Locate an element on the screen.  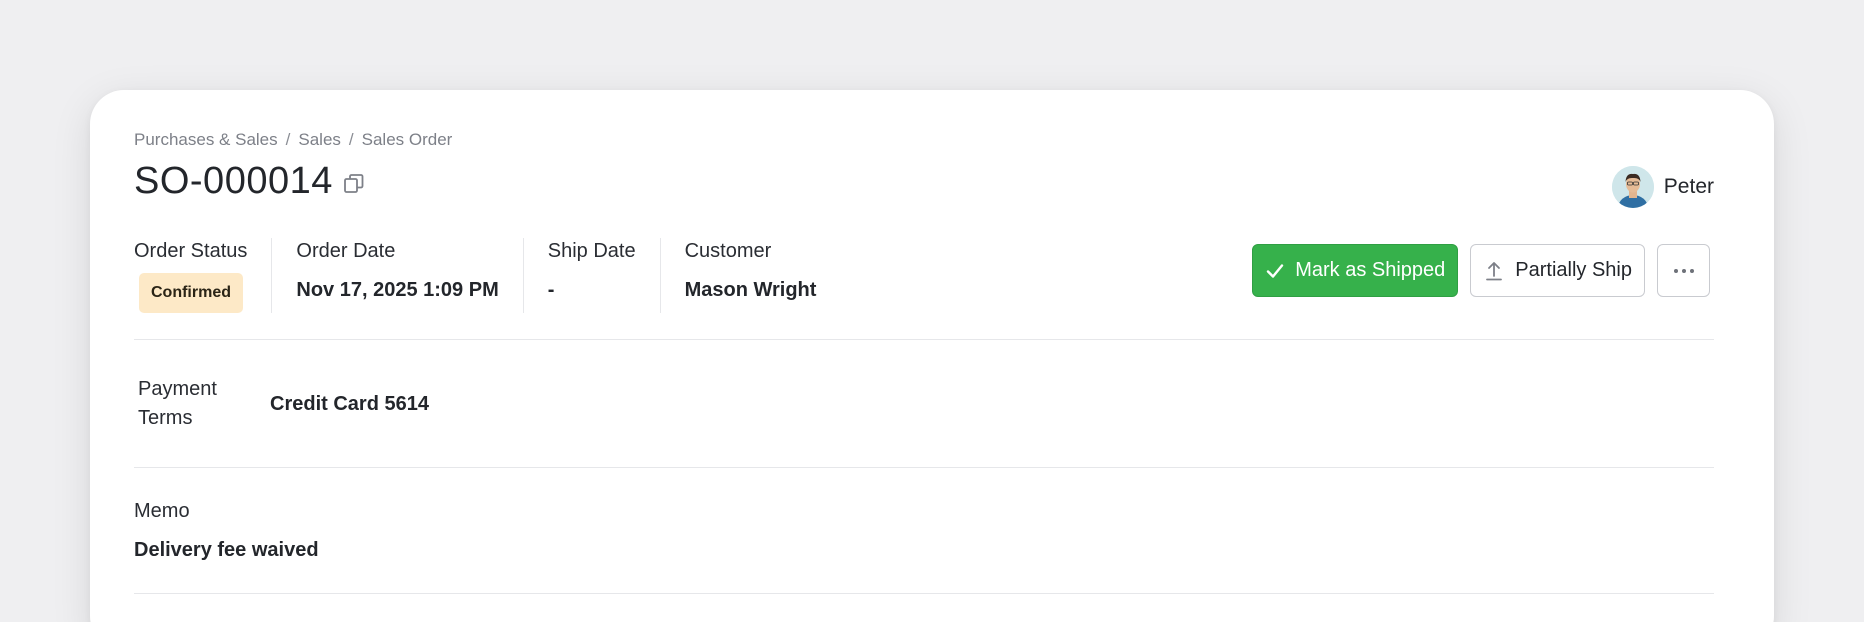
payment-terms-value: Credit Card 5614 is located at coordinates (349, 403).